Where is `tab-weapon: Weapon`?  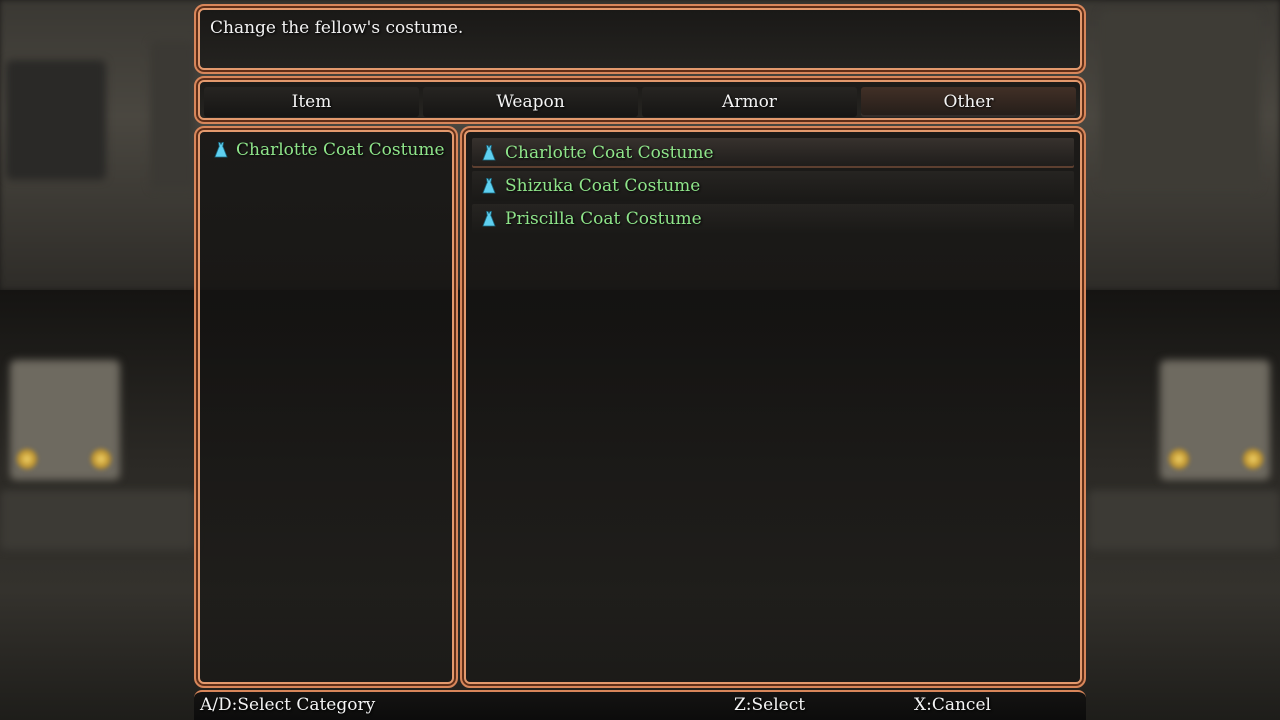
tab-weapon: Weapon is located at coordinates (530, 102).